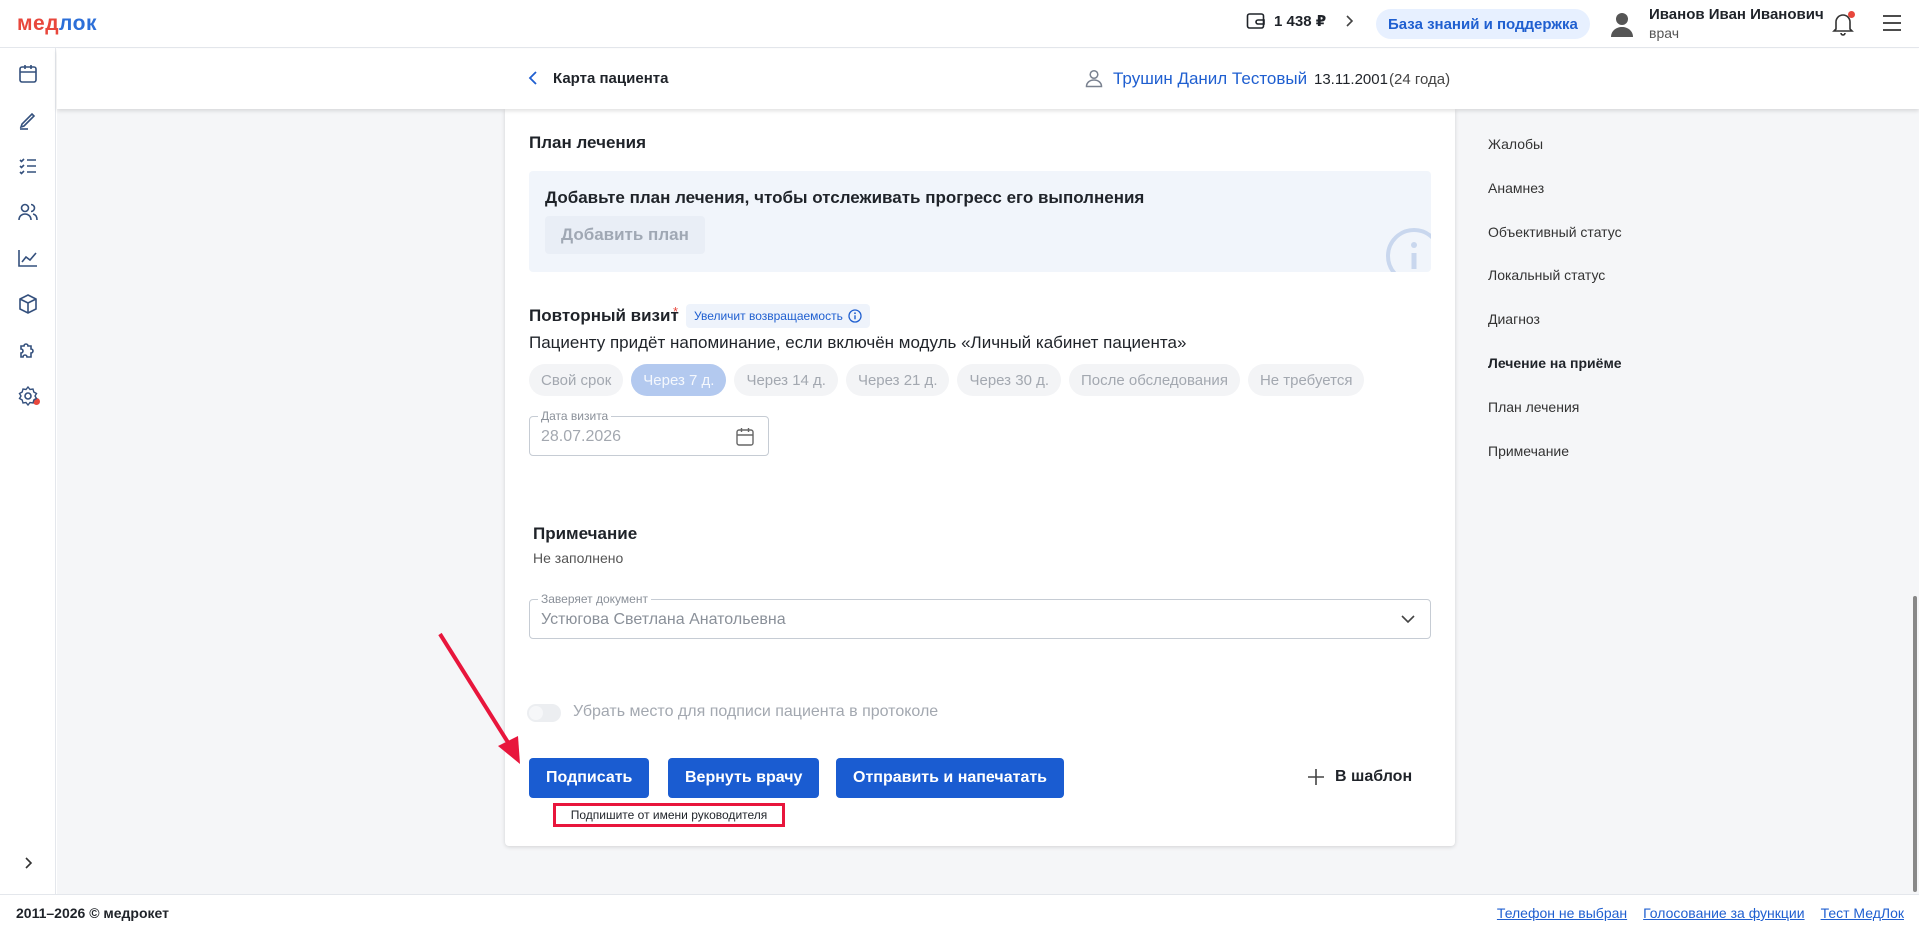 The height and width of the screenshot is (930, 1919). I want to click on annotation-arrow, so click(479, 698).